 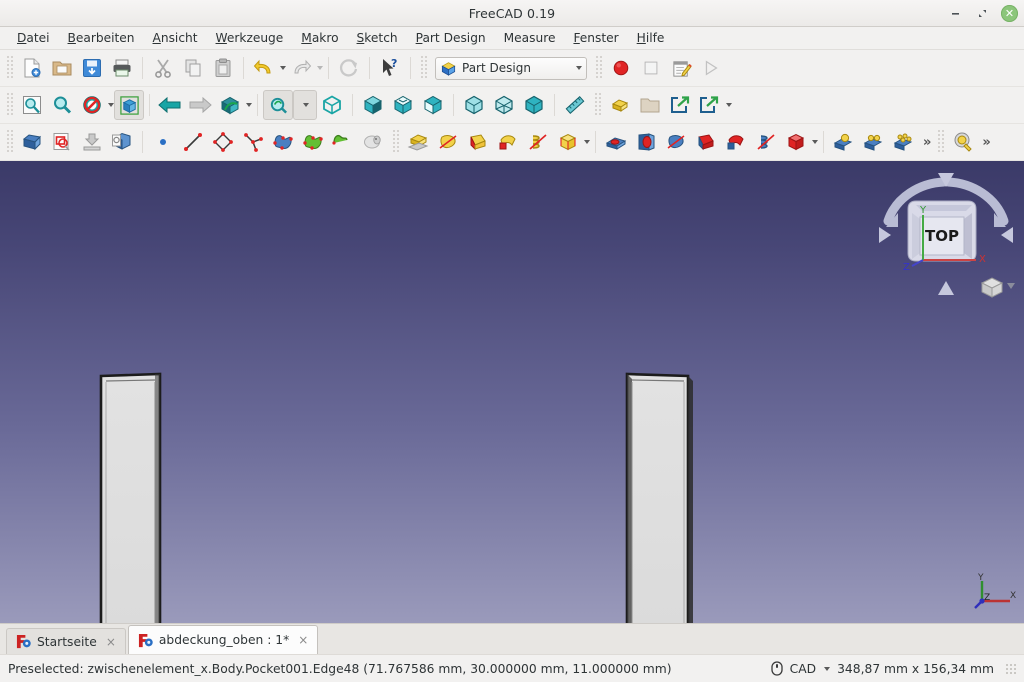 I want to click on link-make-icon, so click(x=680, y=105).